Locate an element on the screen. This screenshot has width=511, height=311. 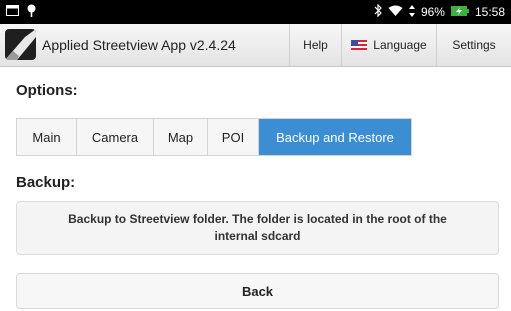
bluetooth-icon is located at coordinates (378, 11).